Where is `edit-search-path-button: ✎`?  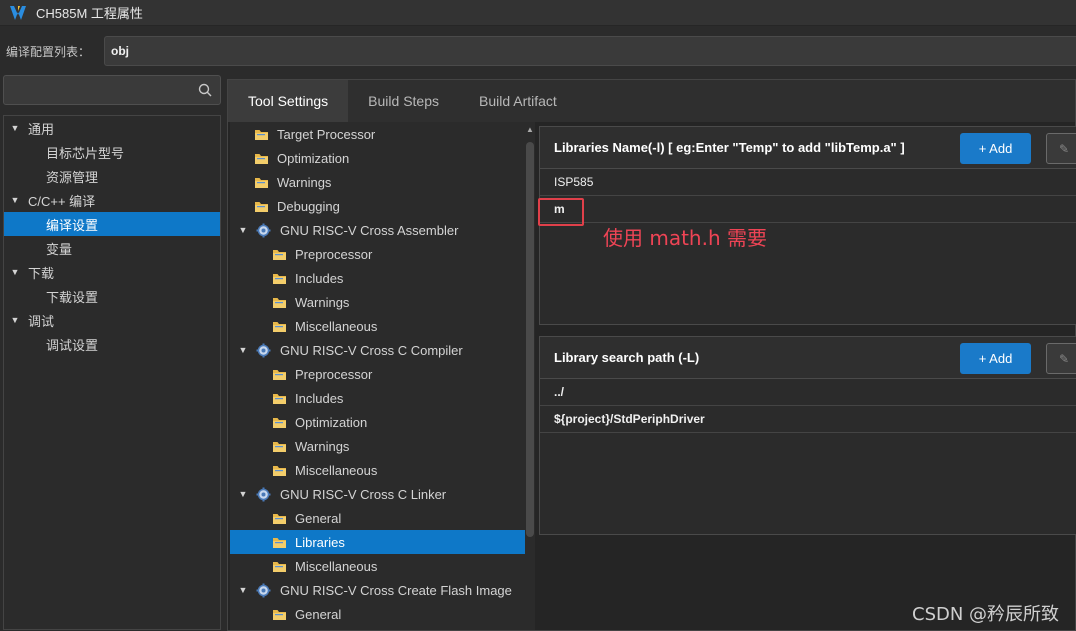 edit-search-path-button: ✎ is located at coordinates (1061, 358).